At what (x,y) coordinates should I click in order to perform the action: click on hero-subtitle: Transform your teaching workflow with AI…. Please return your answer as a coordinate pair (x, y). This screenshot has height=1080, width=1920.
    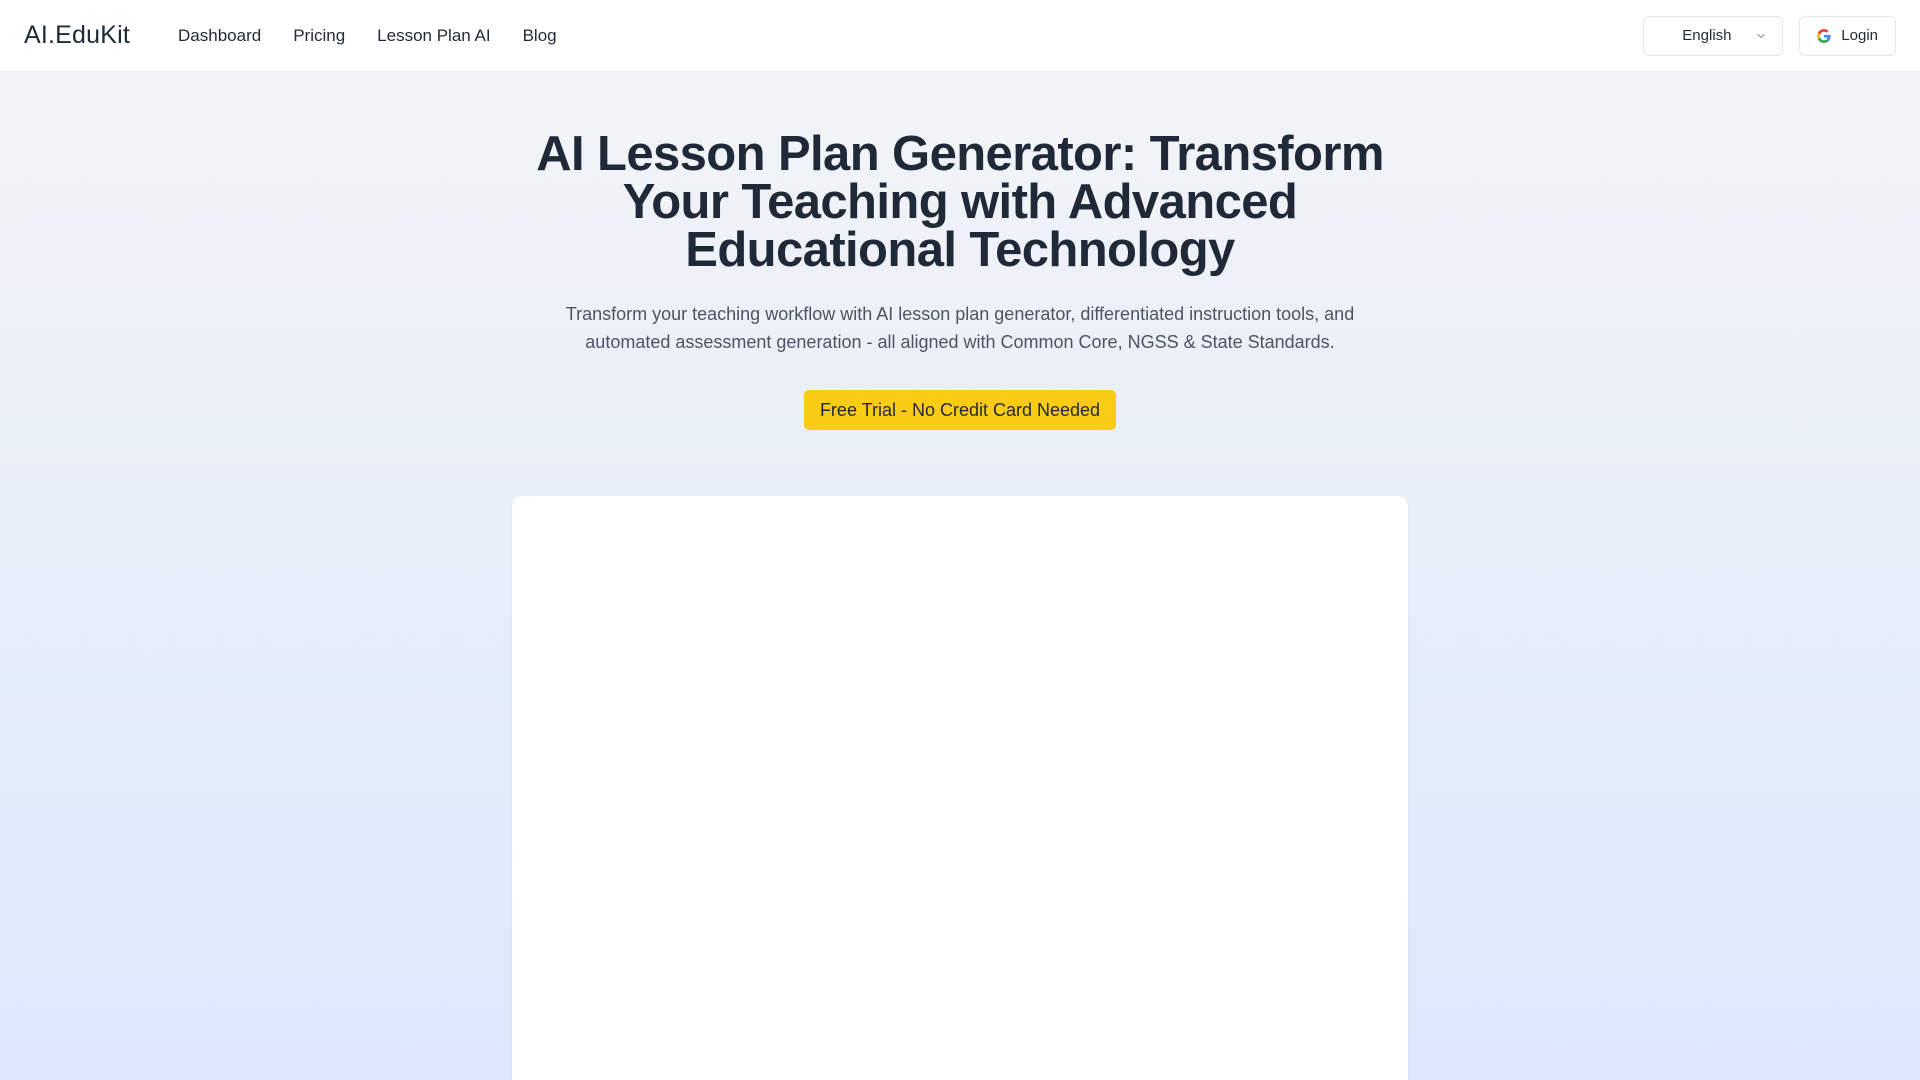
    Looking at the image, I should click on (960, 328).